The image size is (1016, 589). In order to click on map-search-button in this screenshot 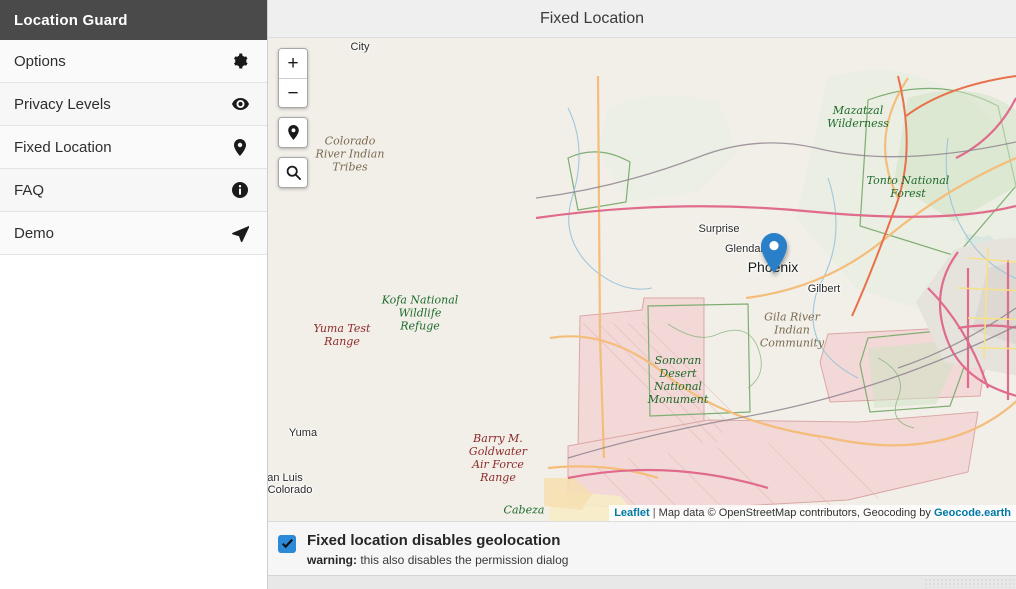, I will do `click(293, 172)`.